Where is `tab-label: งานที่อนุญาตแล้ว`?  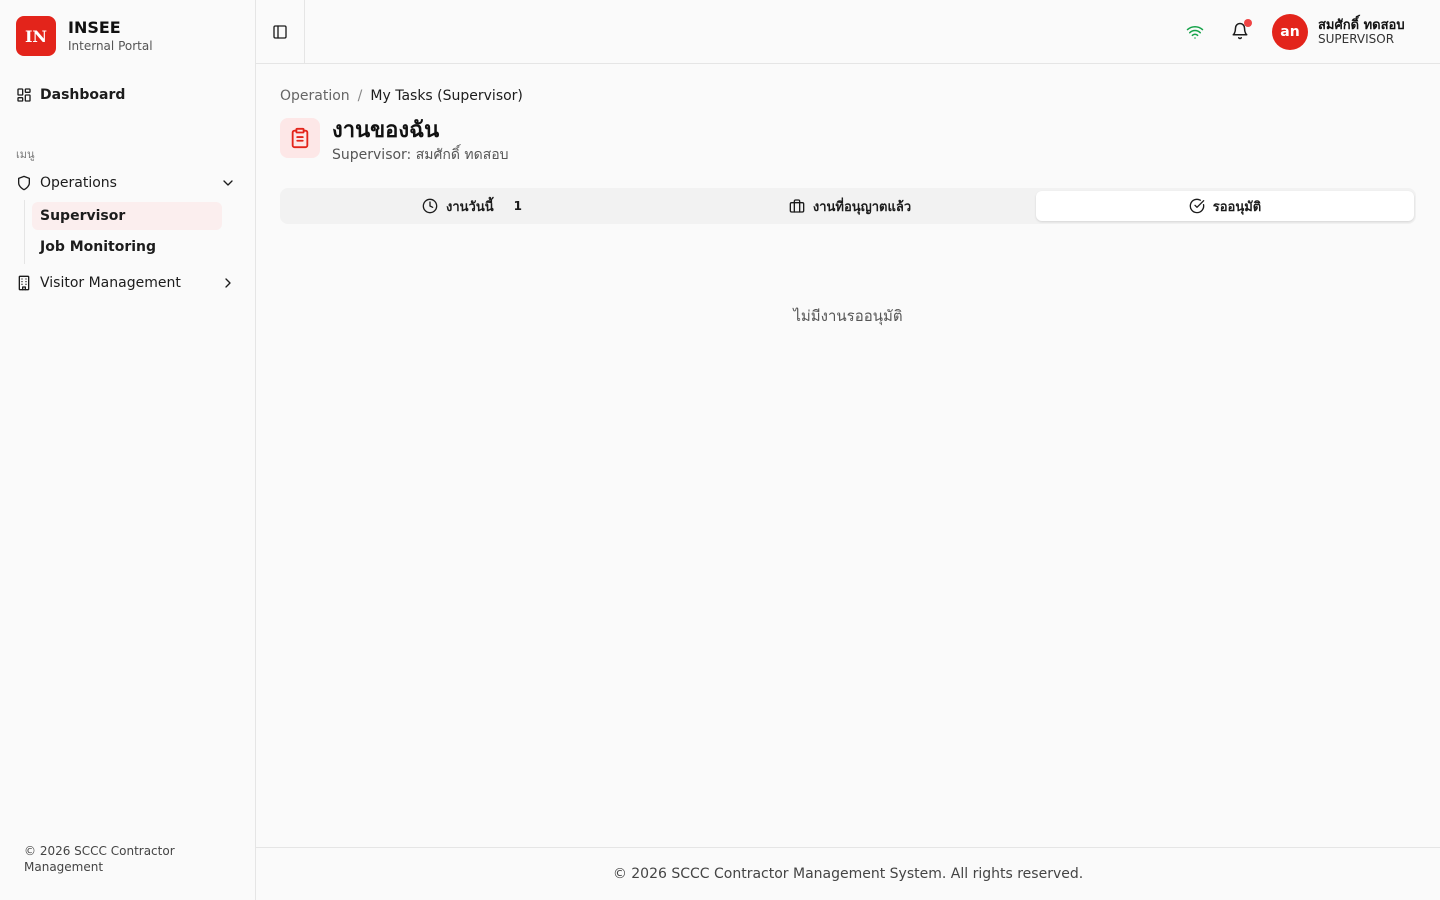
tab-label: งานที่อนุญาตแล้ว is located at coordinates (862, 207).